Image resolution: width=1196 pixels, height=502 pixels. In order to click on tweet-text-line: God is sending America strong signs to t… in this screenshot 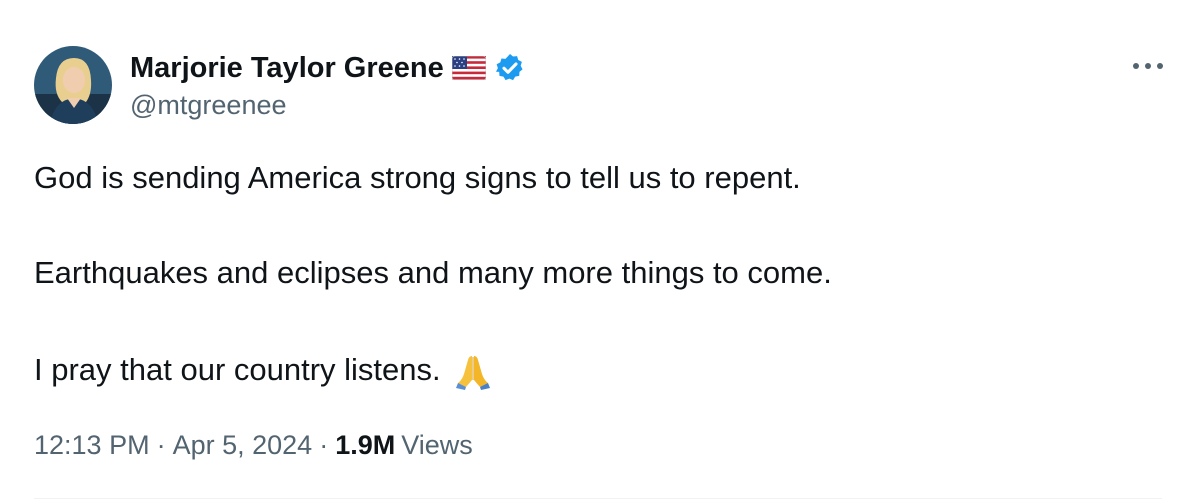, I will do `click(417, 177)`.